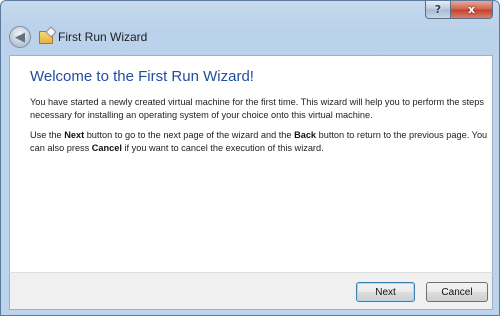 This screenshot has width=500, height=316. Describe the element at coordinates (46, 37) in the screenshot. I see `wizard-app-icon` at that location.